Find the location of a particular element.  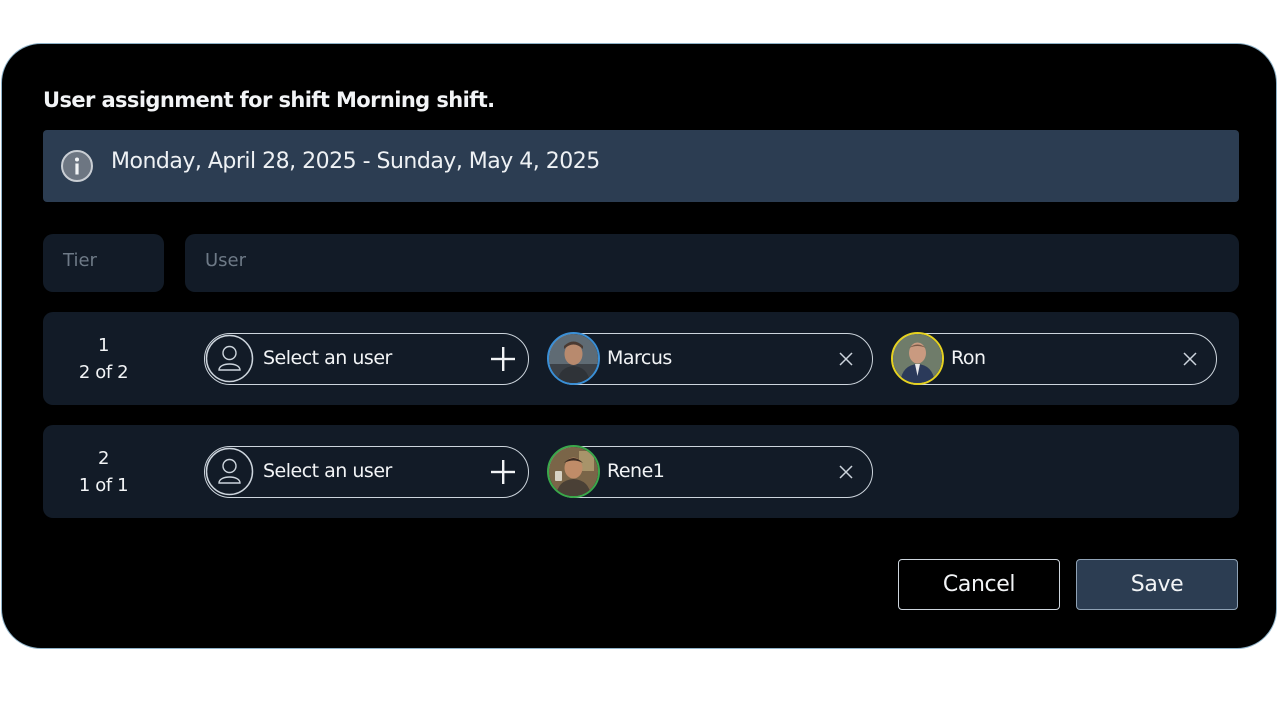

info-icon is located at coordinates (77, 166).